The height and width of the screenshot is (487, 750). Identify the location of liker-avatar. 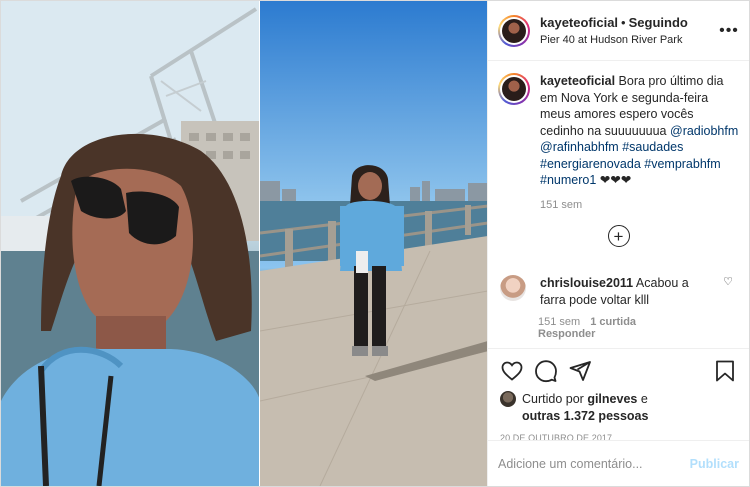
(508, 399).